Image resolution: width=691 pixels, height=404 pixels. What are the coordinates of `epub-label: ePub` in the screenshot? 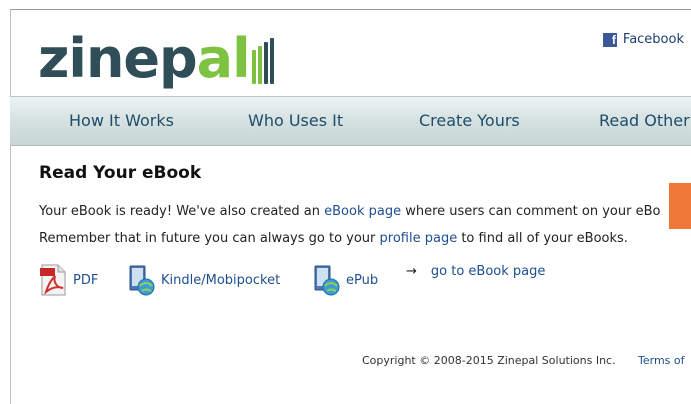 It's located at (362, 280).